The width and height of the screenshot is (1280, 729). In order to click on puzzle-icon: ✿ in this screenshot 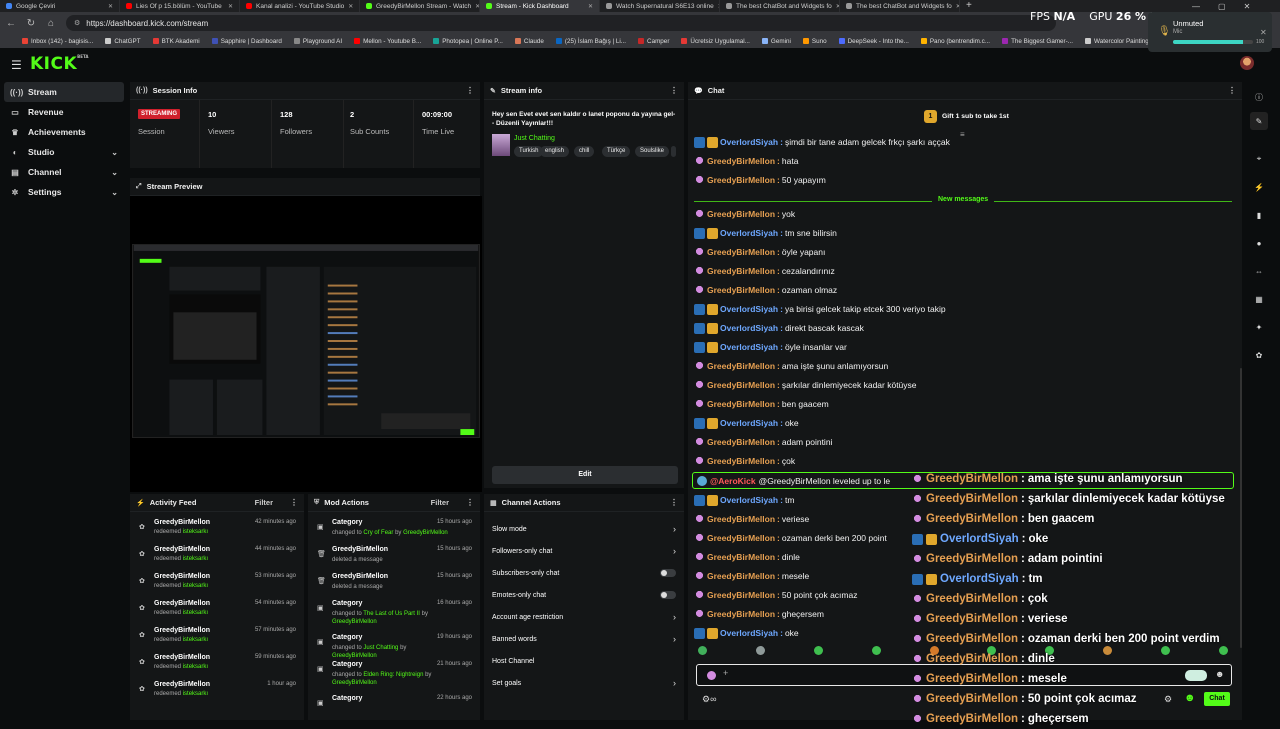, I will do `click(1259, 355)`.